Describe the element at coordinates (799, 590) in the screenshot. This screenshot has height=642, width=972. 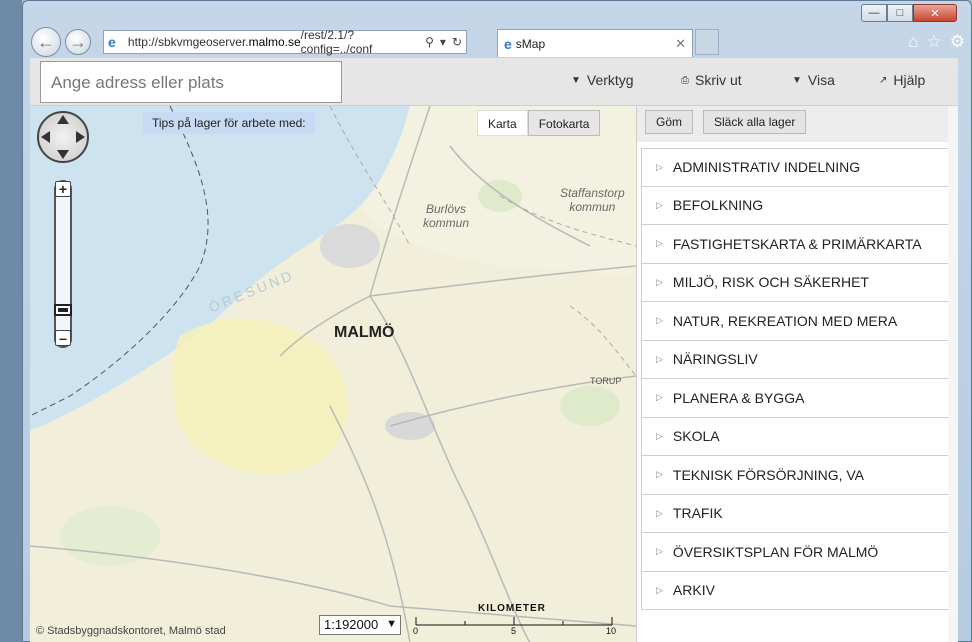
I see `layer-category-item: ▷ ARKIV` at that location.